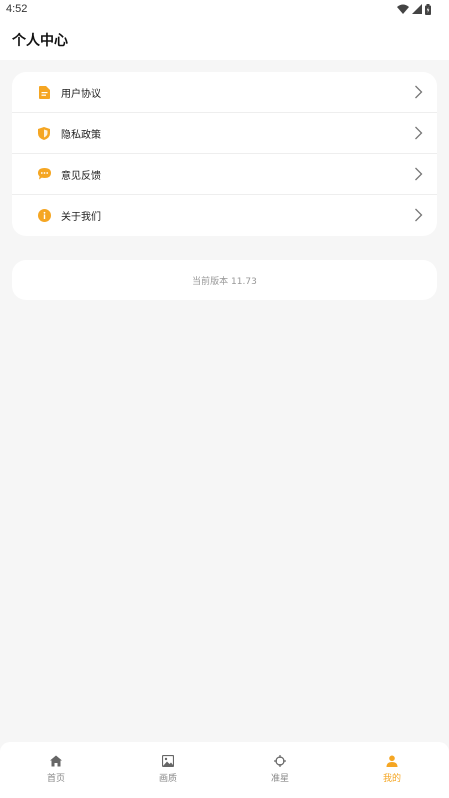  I want to click on chat-bubble-icon, so click(44, 174).